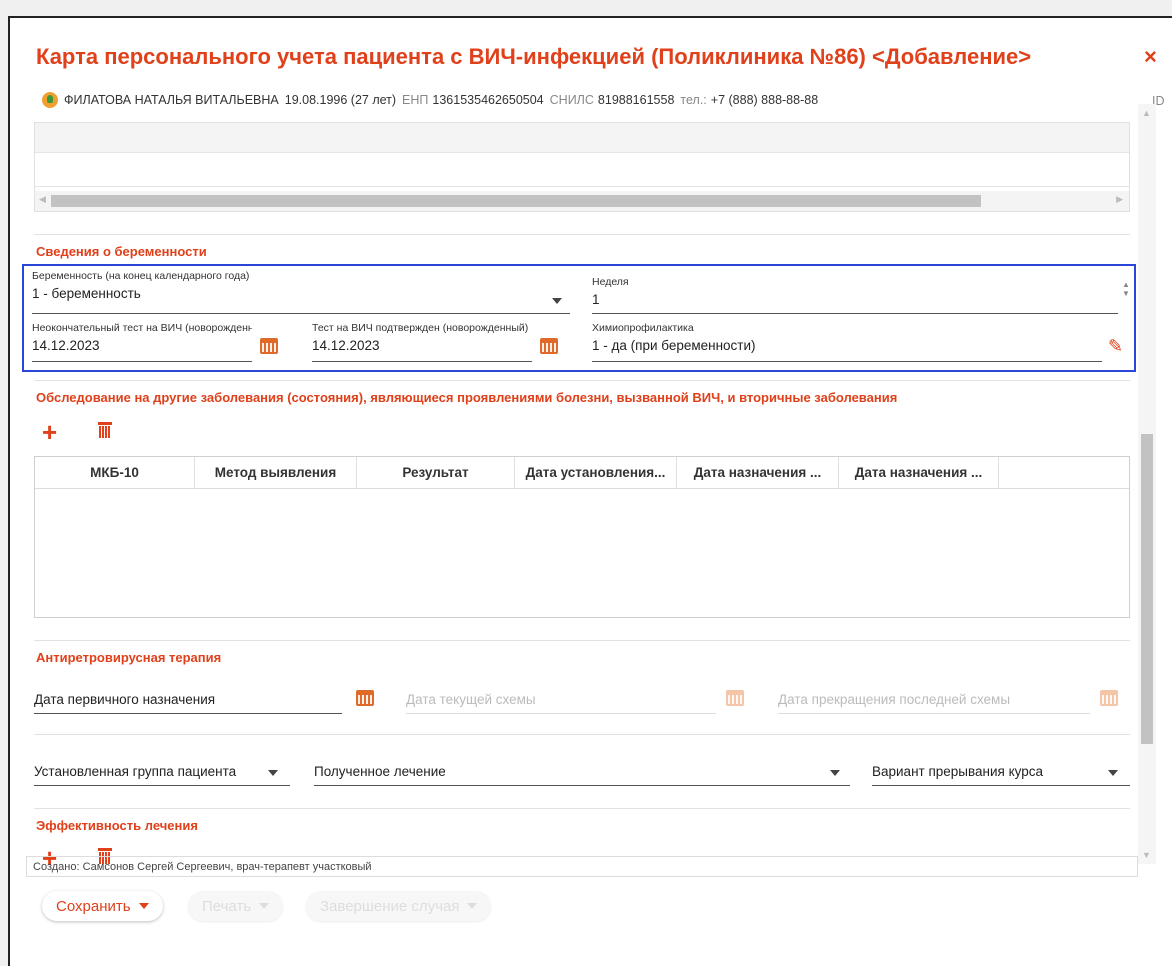 Image resolution: width=1172 pixels, height=966 pixels. I want to click on week-input: Неделя 1, so click(855, 295).